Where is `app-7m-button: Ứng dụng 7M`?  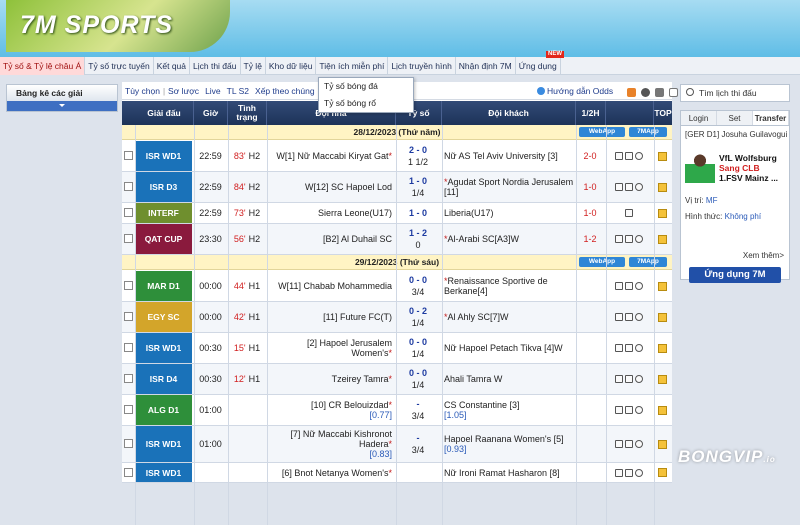
app-7m-button: Ứng dụng 7M is located at coordinates (735, 275).